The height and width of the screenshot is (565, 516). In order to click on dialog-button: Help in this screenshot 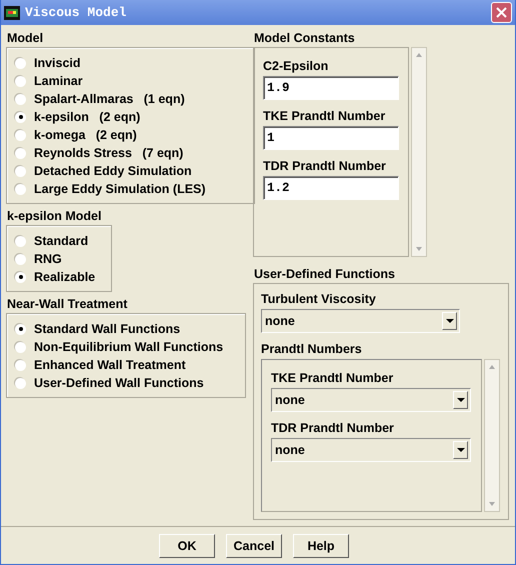, I will do `click(321, 546)`.